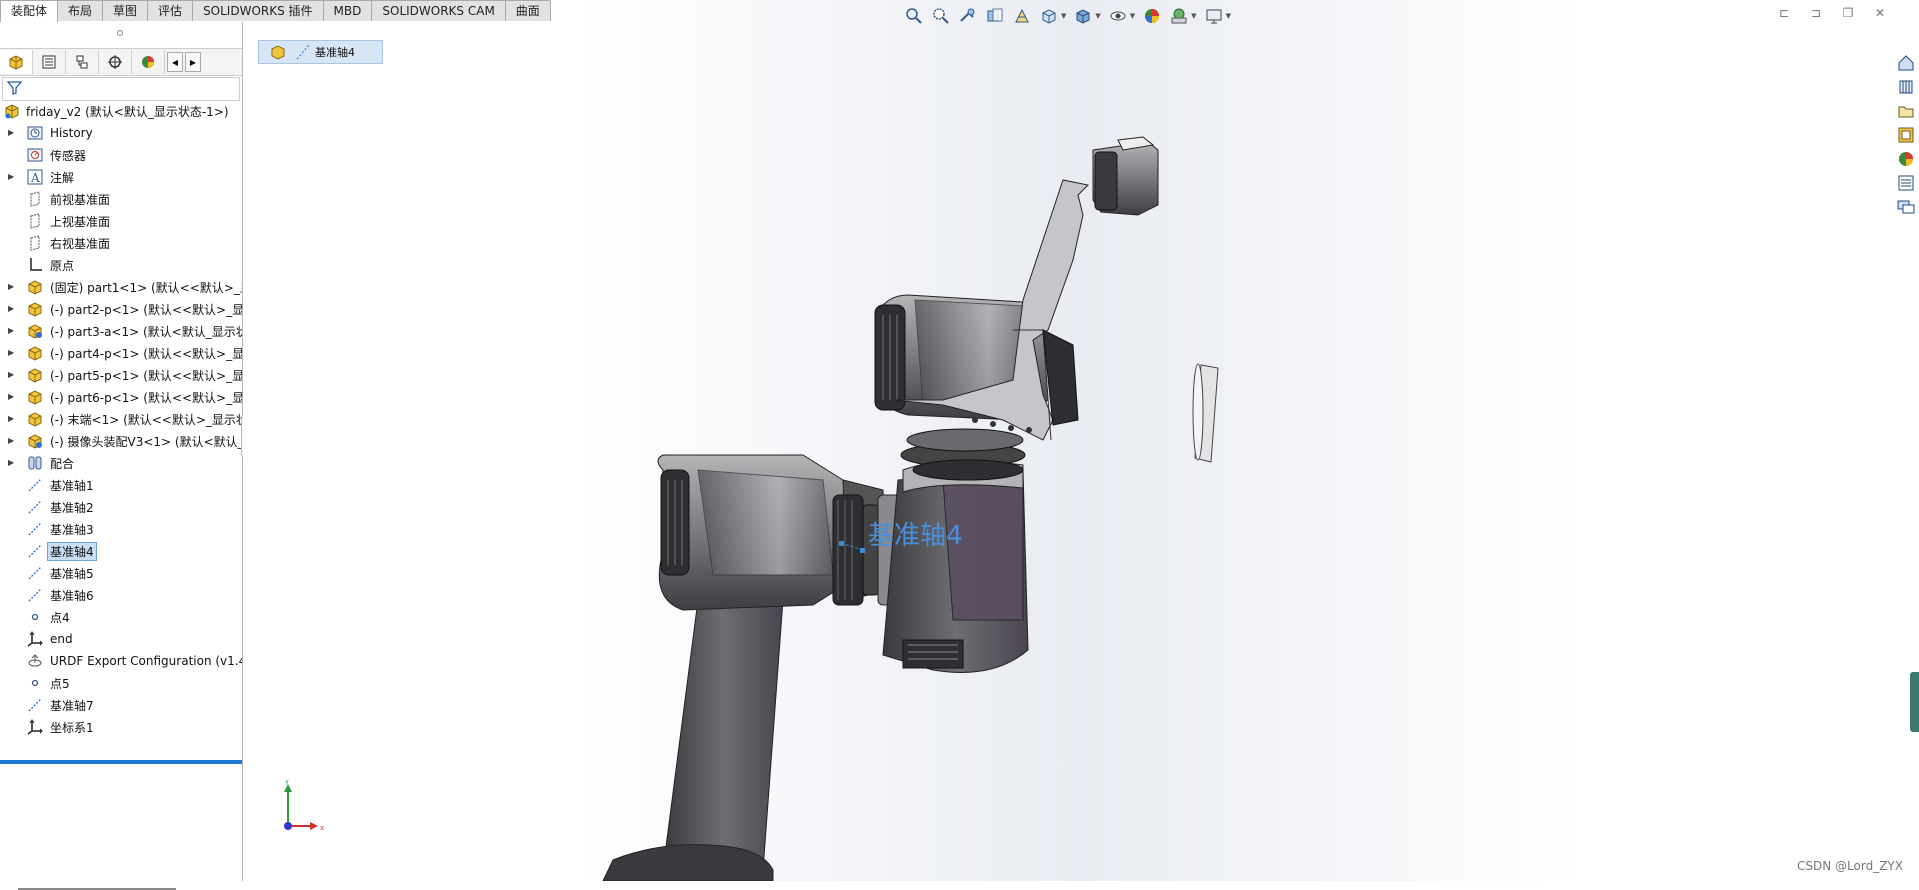 The image size is (1919, 890). I want to click on tree-item: 坐标系1, so click(121, 727).